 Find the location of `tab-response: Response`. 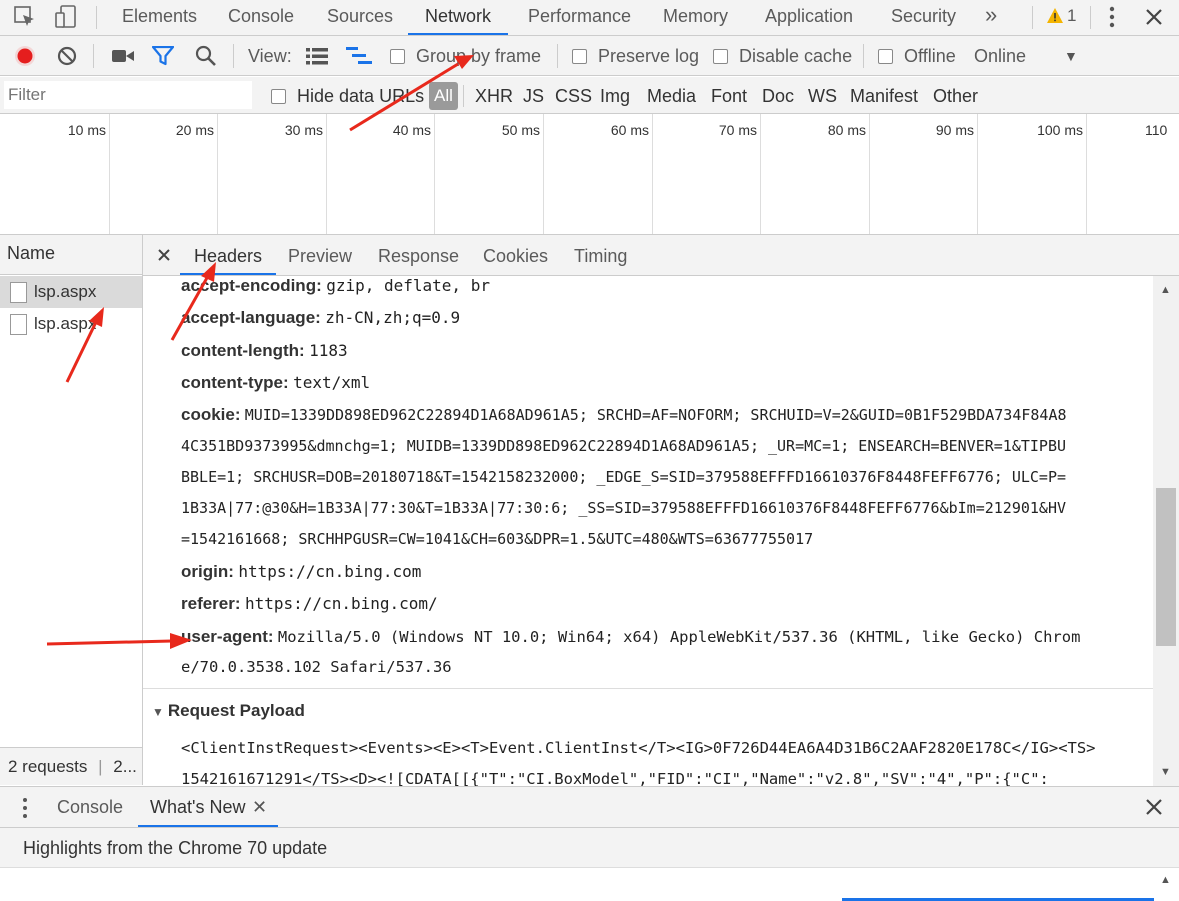

tab-response: Response is located at coordinates (418, 255).